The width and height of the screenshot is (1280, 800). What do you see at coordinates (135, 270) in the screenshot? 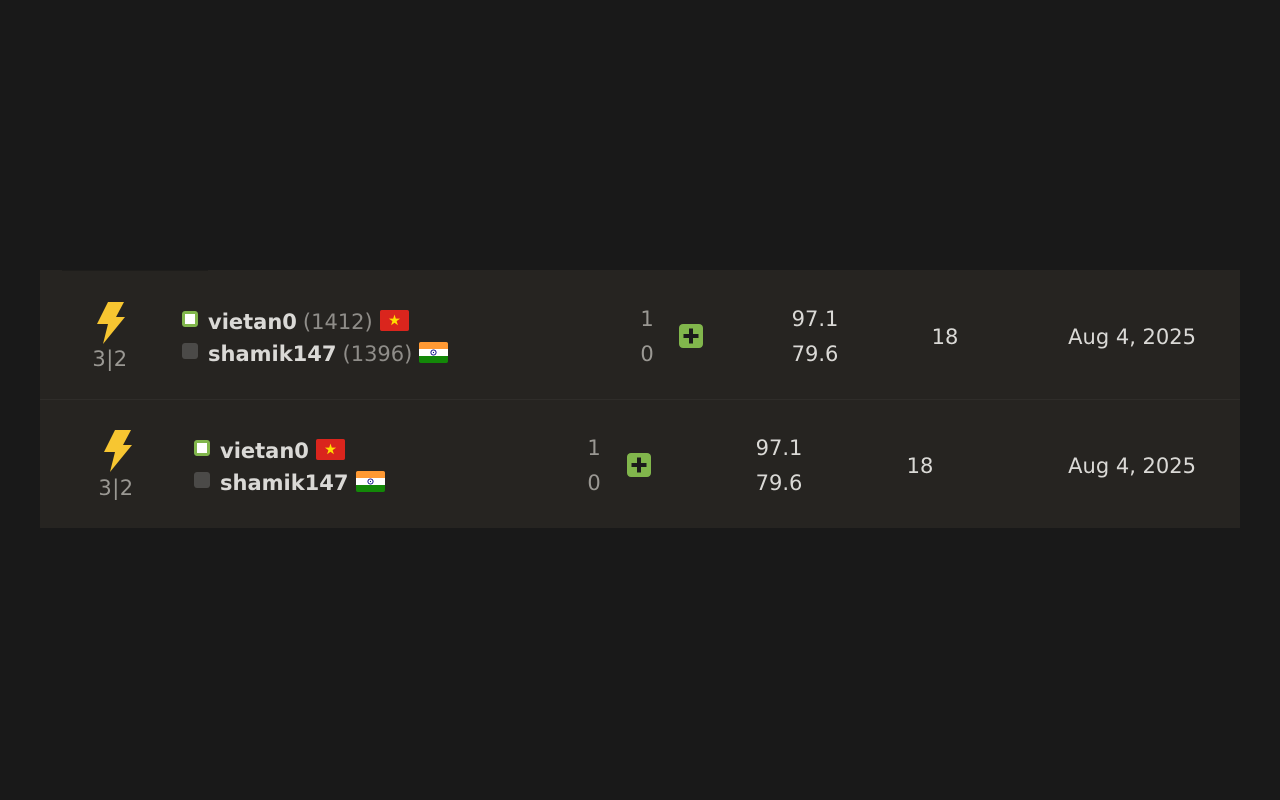
I see `row-divider` at bounding box center [135, 270].